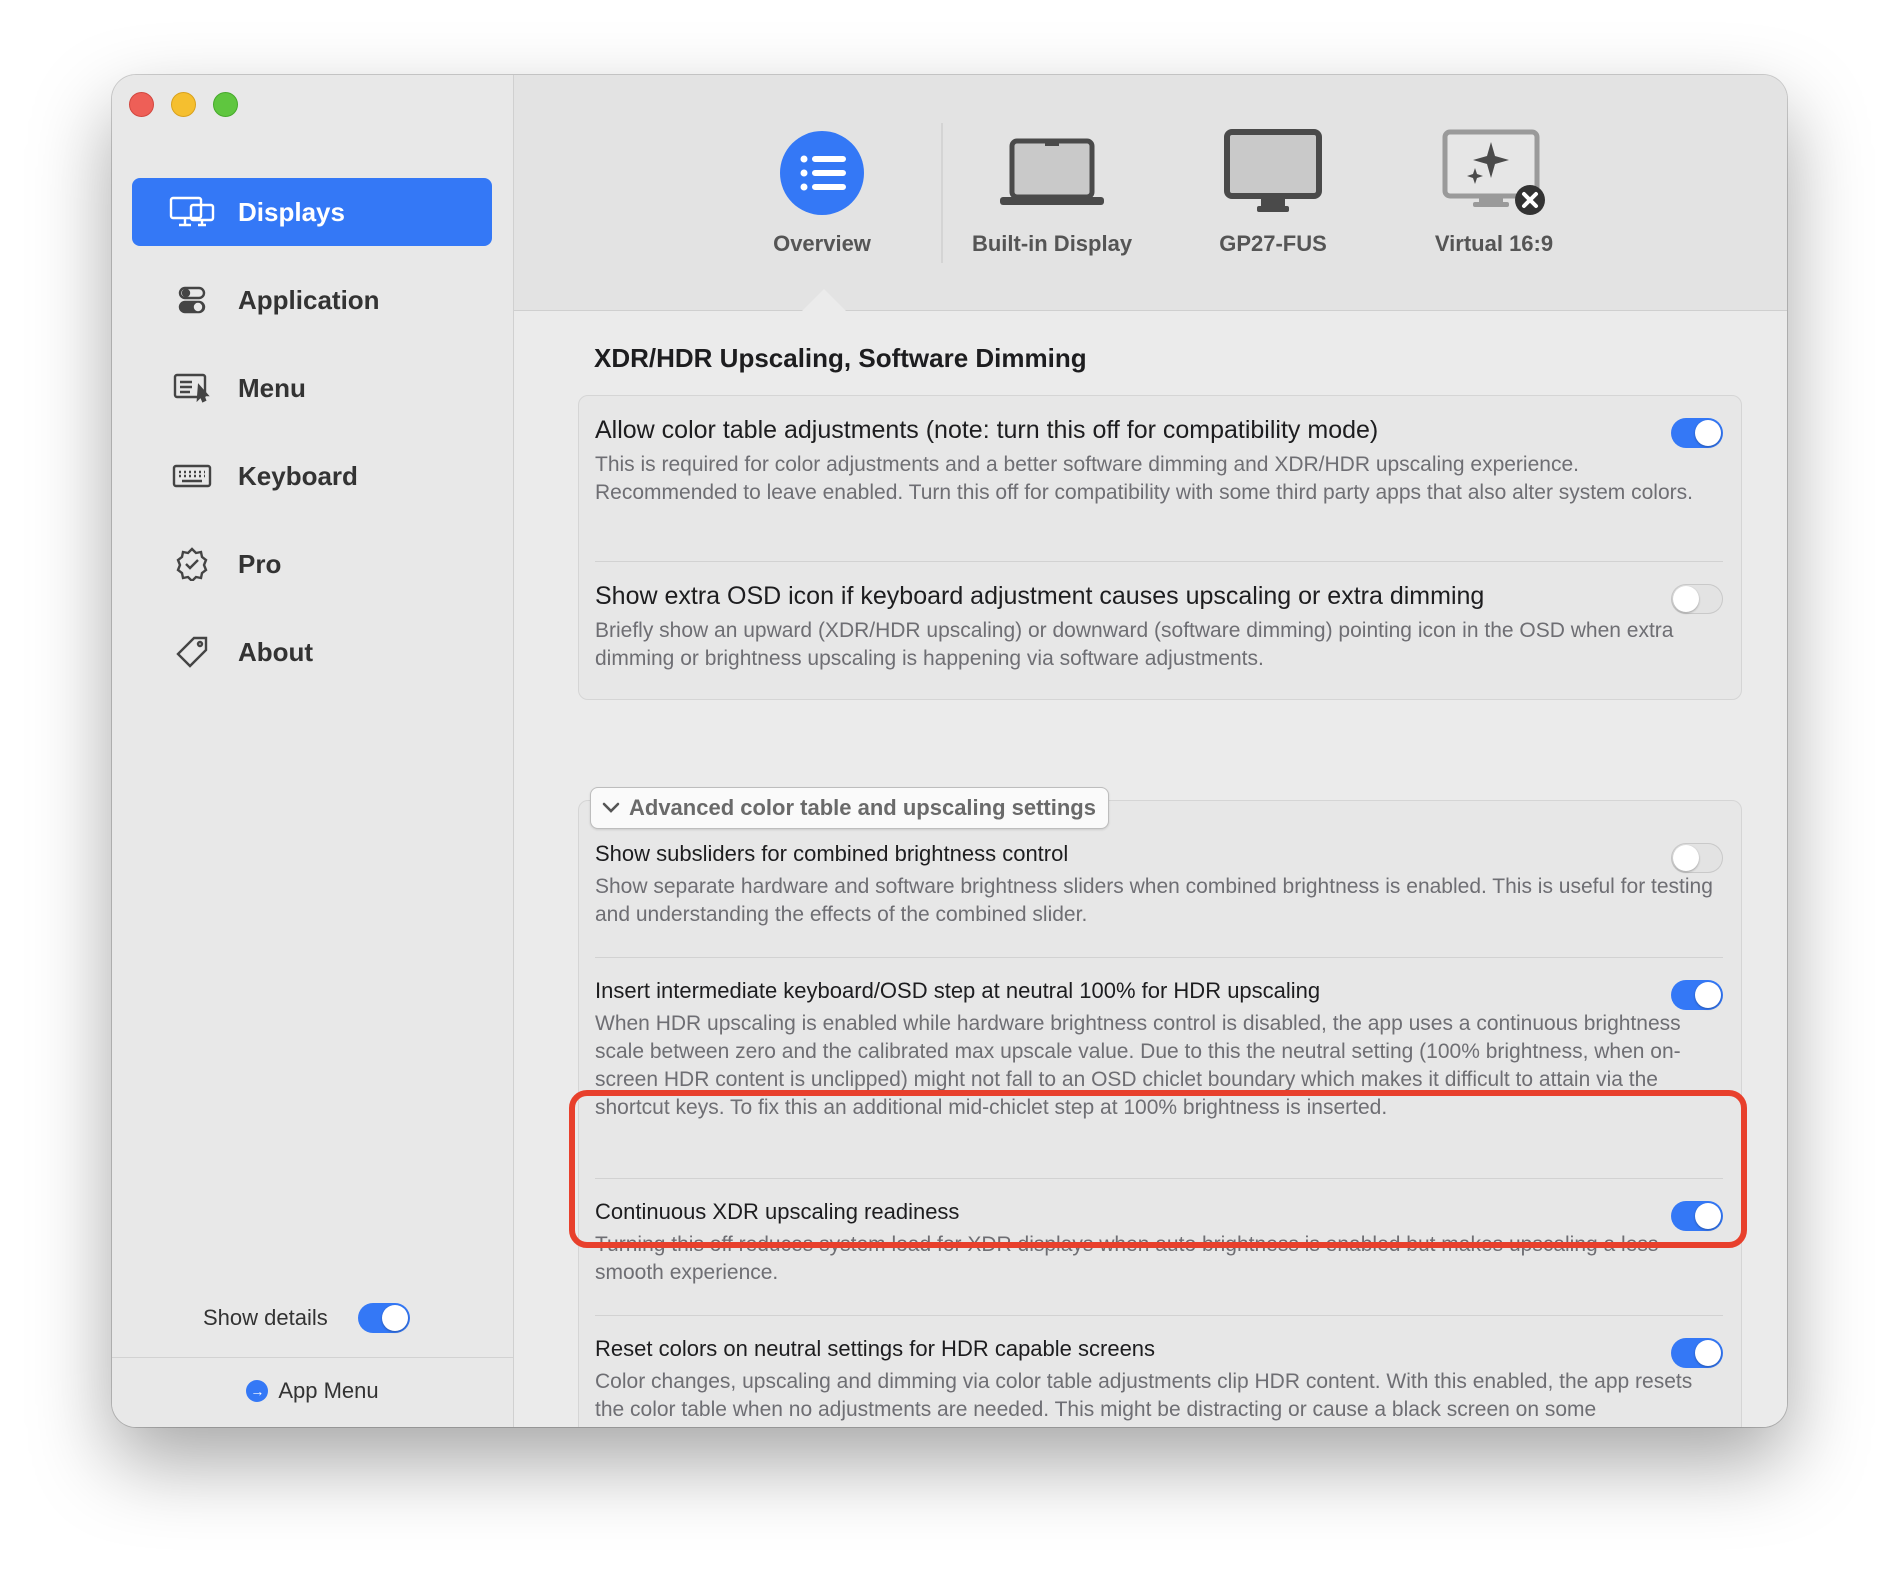  I want to click on close-window-button, so click(141, 104).